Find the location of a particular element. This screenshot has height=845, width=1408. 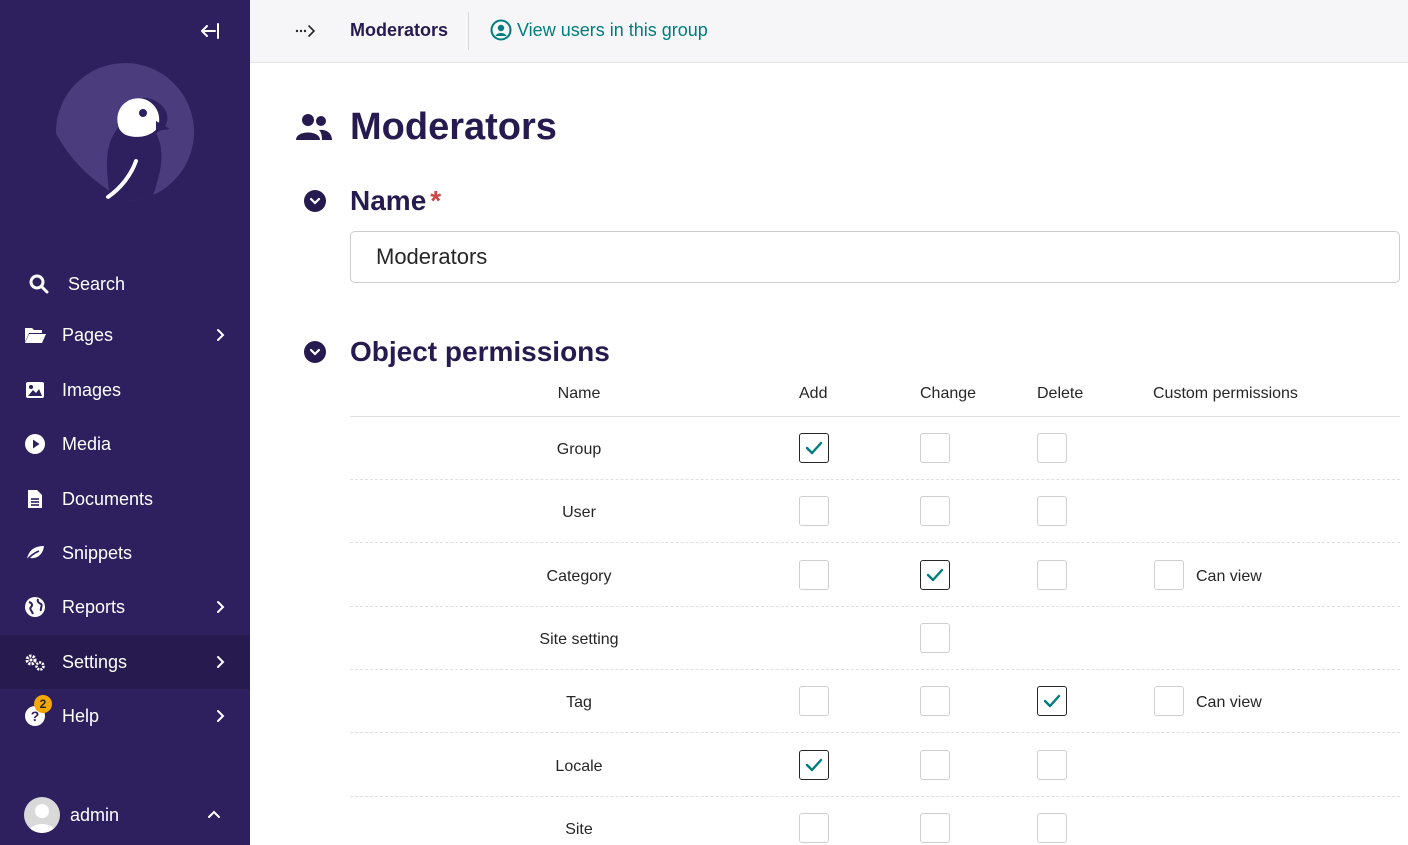

sidebar-item-media: Media is located at coordinates (125, 444).